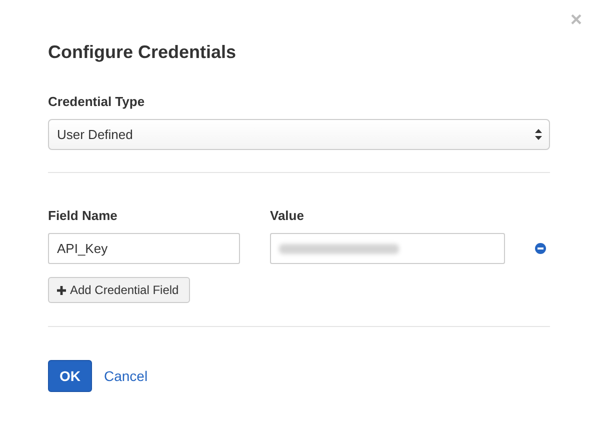  I want to click on cancel-link: Cancel, so click(126, 376).